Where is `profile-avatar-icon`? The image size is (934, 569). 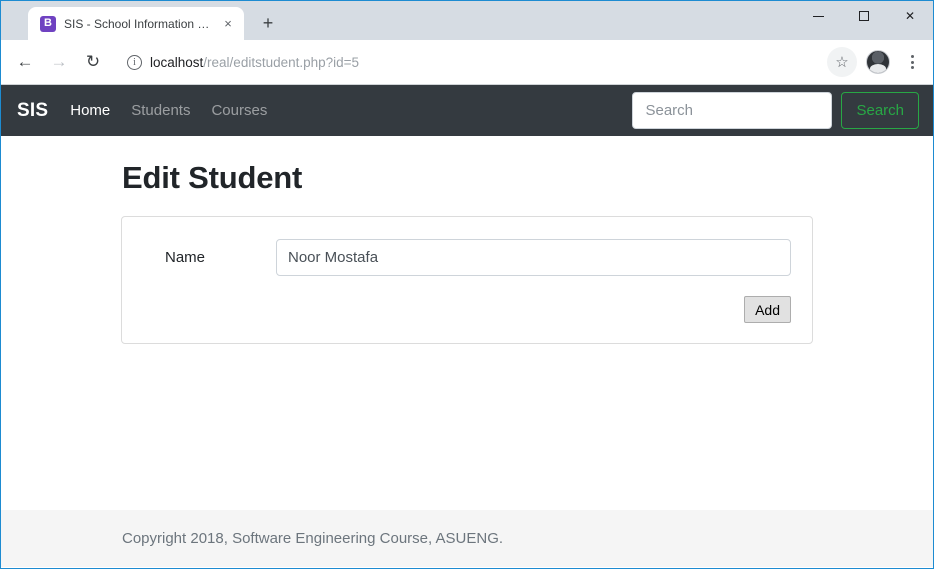
profile-avatar-icon is located at coordinates (878, 62).